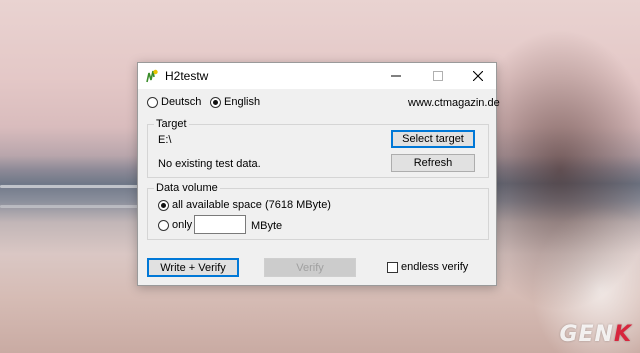  I want to click on radio-english, so click(215, 102).